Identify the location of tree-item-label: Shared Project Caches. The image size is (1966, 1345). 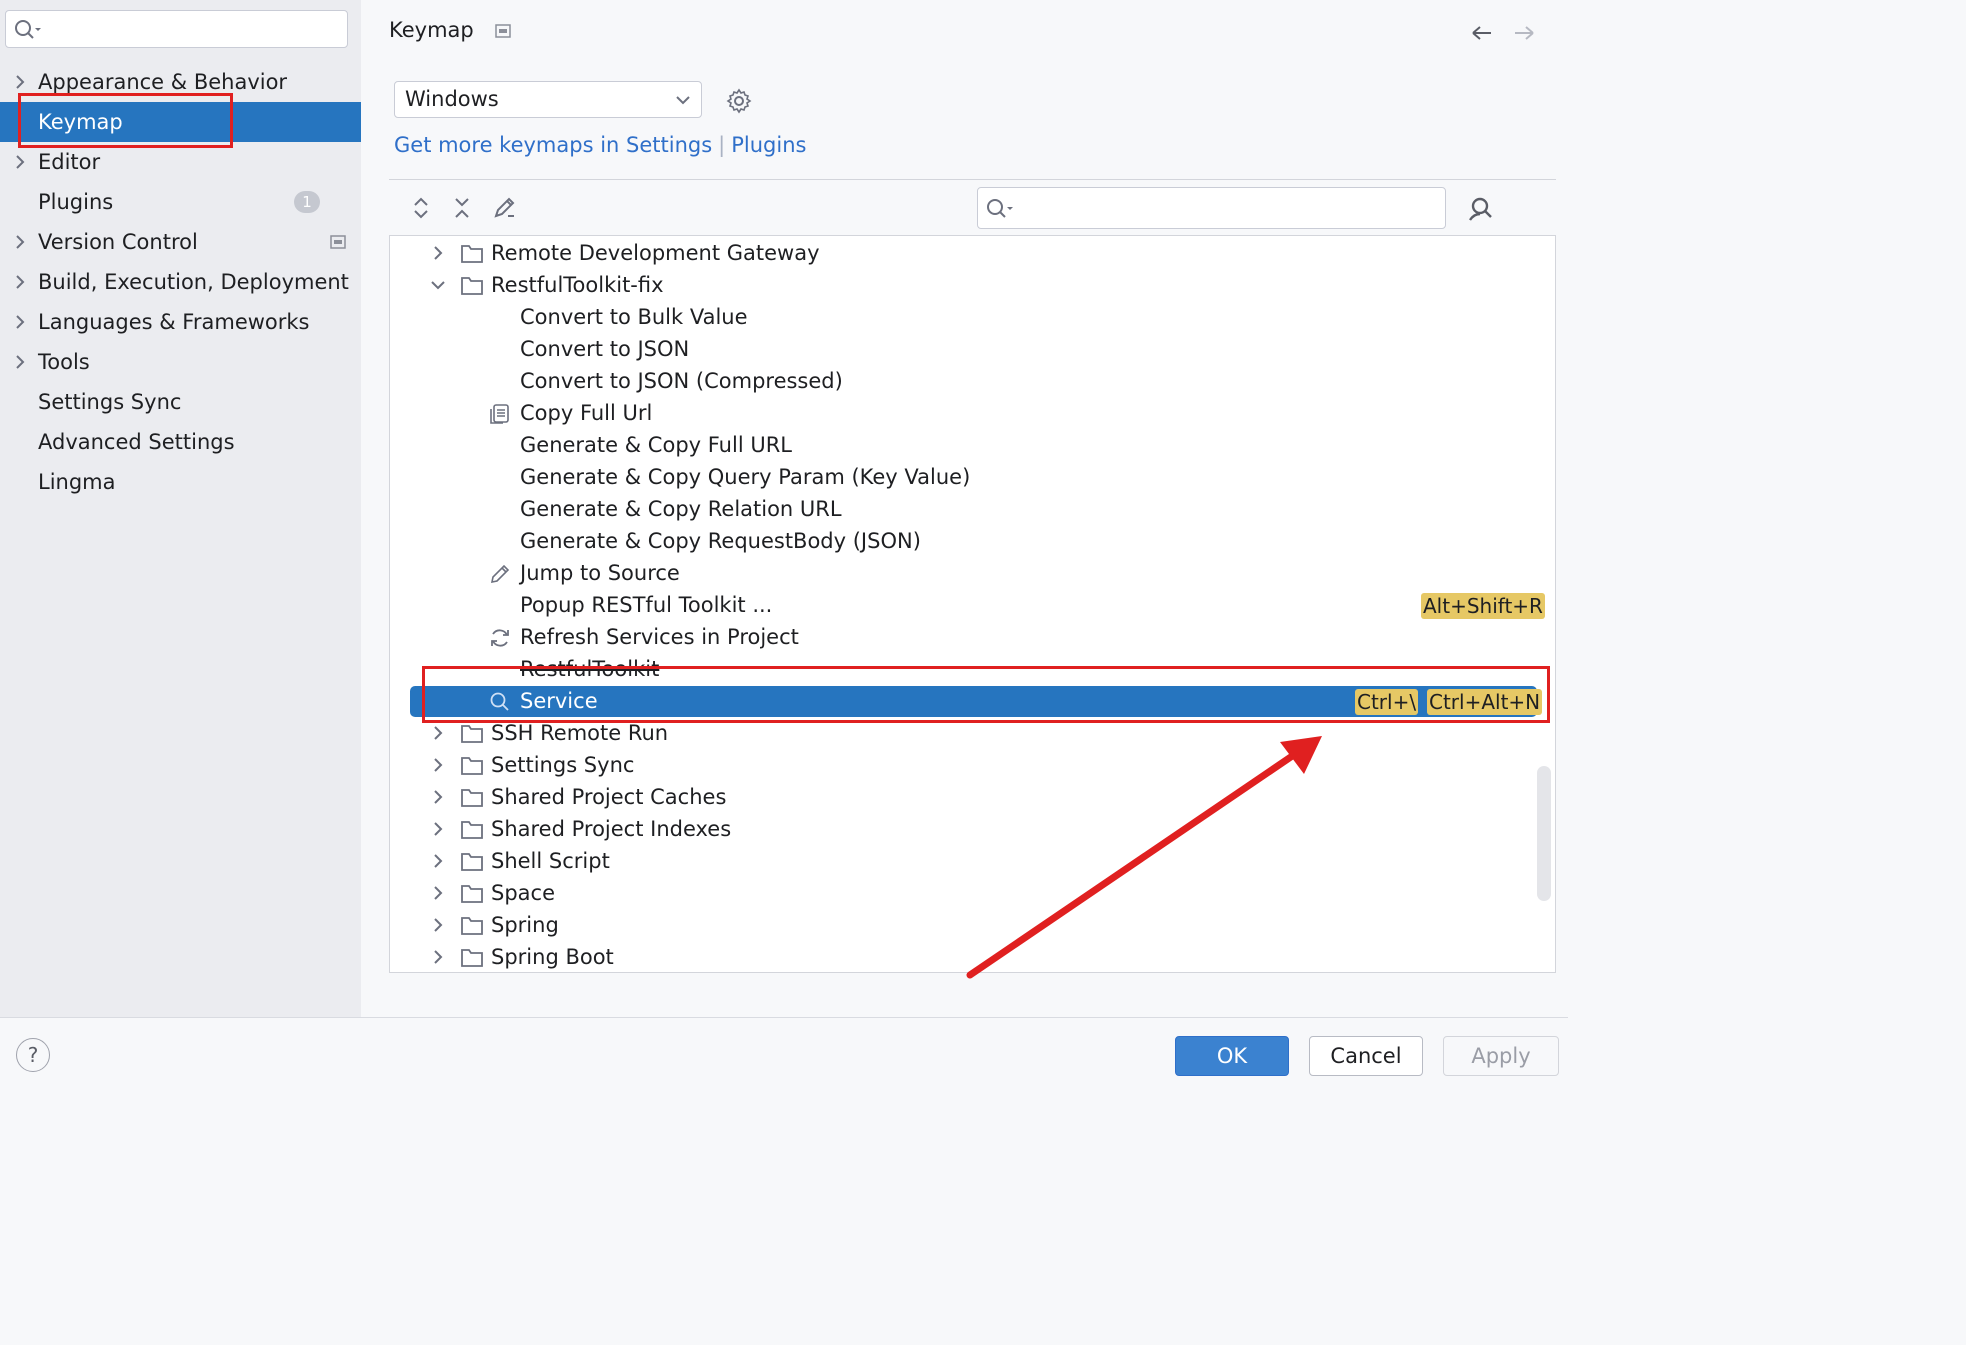
(609, 797).